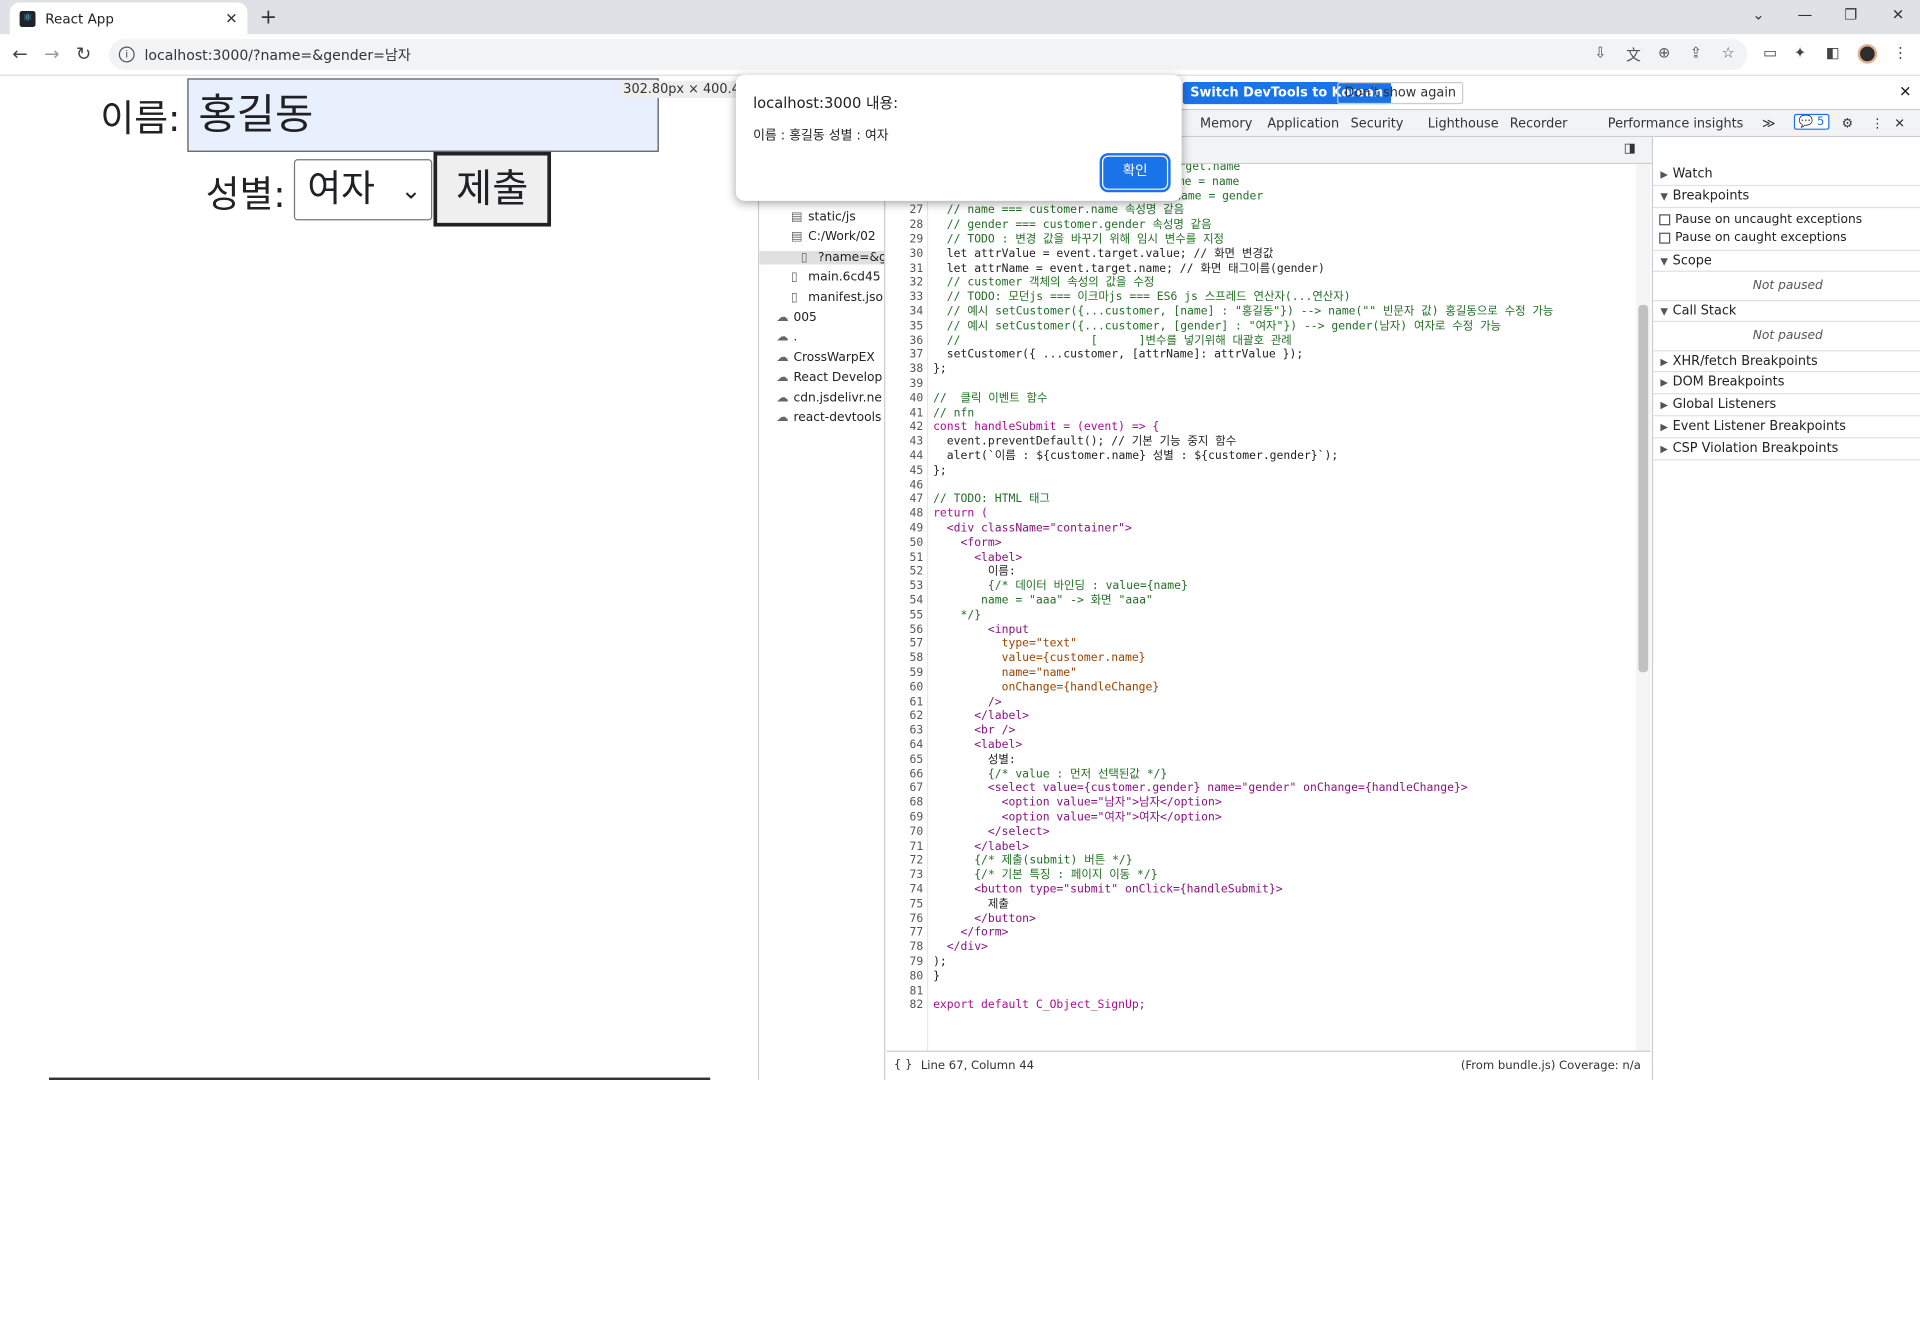 This screenshot has height=1322, width=1920. Describe the element at coordinates (1786, 197) in the screenshot. I see `section-breakpoints: ▼ Breakpoints` at that location.